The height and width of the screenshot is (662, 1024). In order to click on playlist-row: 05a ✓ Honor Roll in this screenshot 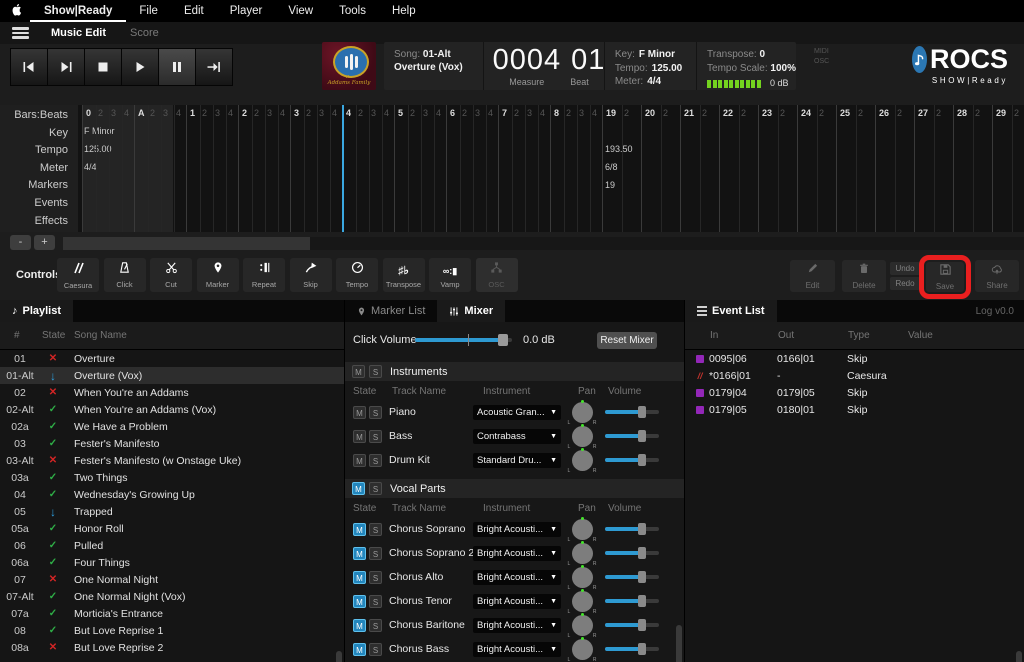, I will do `click(172, 528)`.